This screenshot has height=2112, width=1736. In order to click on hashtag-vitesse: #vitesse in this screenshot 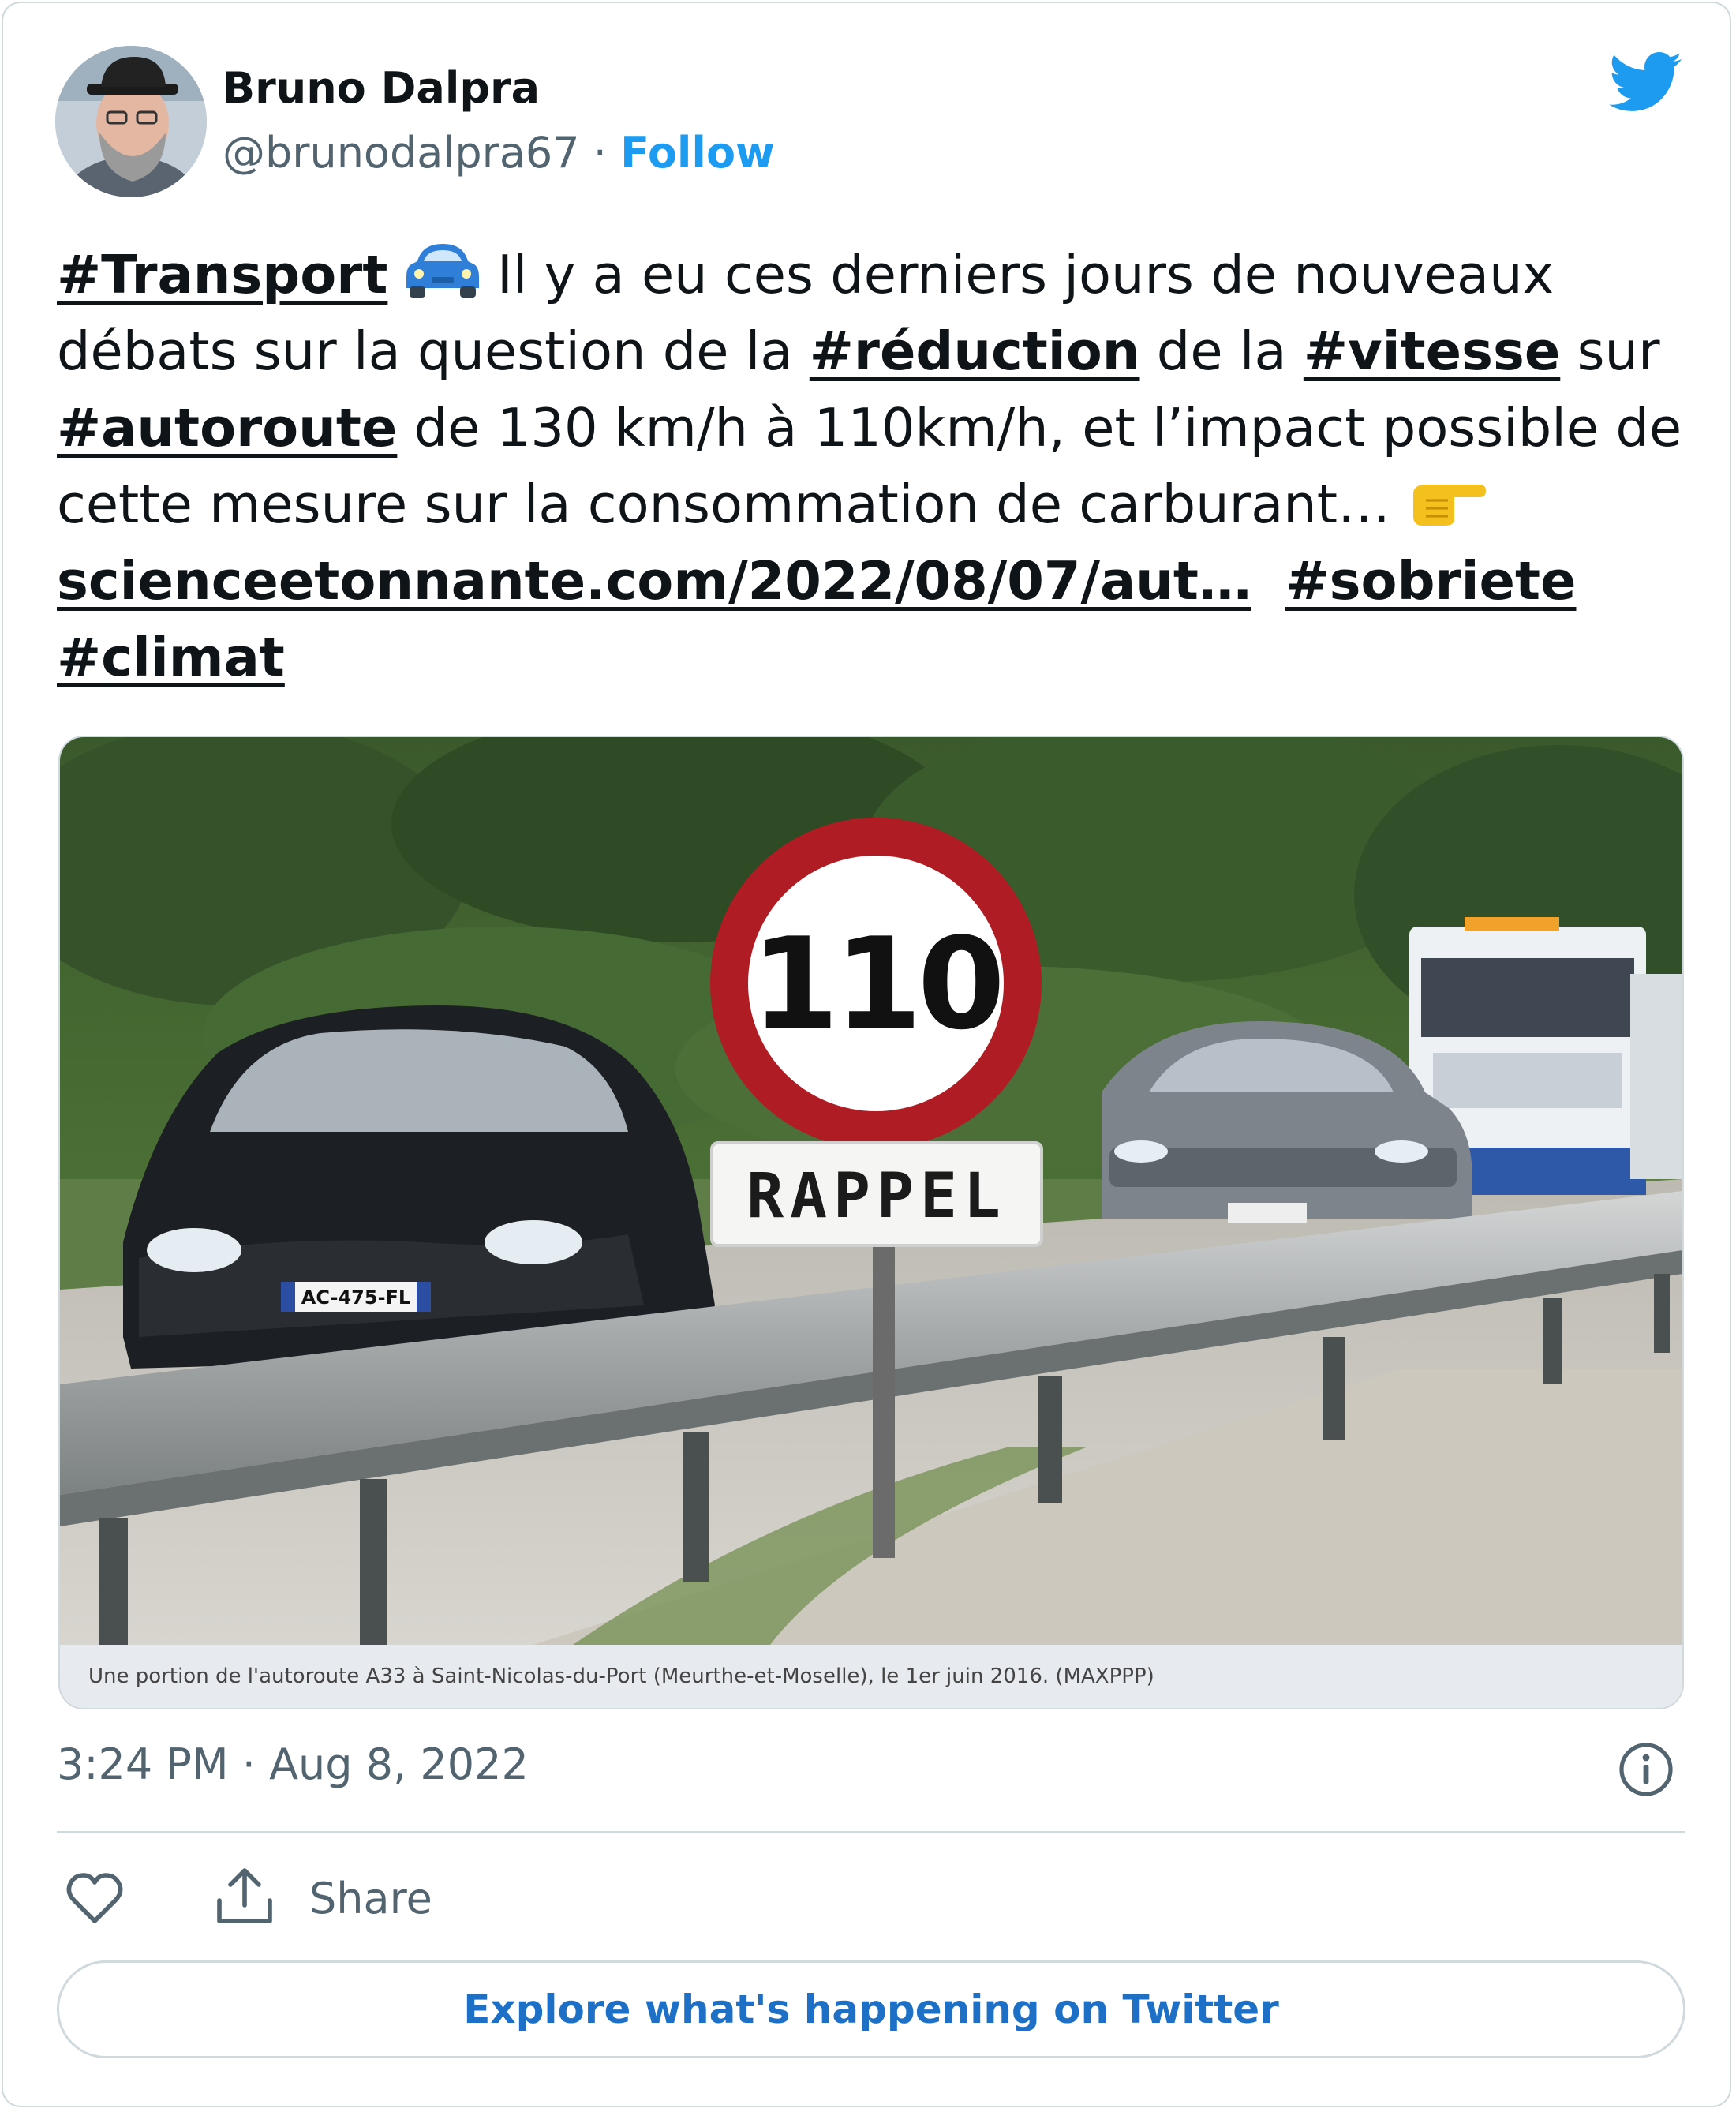, I will do `click(1432, 351)`.